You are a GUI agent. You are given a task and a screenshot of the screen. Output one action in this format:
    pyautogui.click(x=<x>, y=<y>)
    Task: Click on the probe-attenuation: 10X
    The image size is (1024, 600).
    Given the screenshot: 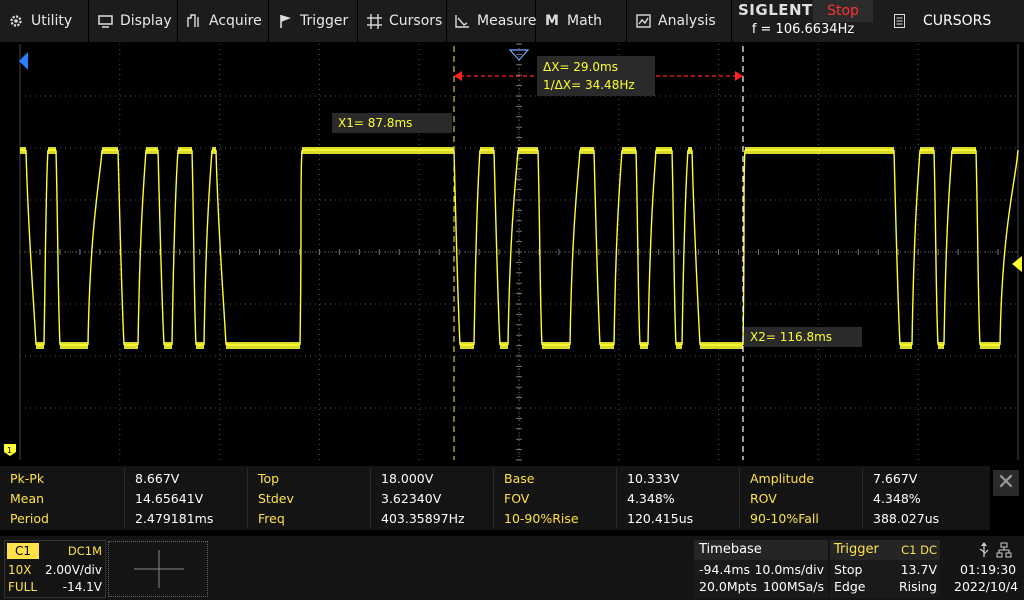 What is the action you would take?
    pyautogui.click(x=20, y=570)
    